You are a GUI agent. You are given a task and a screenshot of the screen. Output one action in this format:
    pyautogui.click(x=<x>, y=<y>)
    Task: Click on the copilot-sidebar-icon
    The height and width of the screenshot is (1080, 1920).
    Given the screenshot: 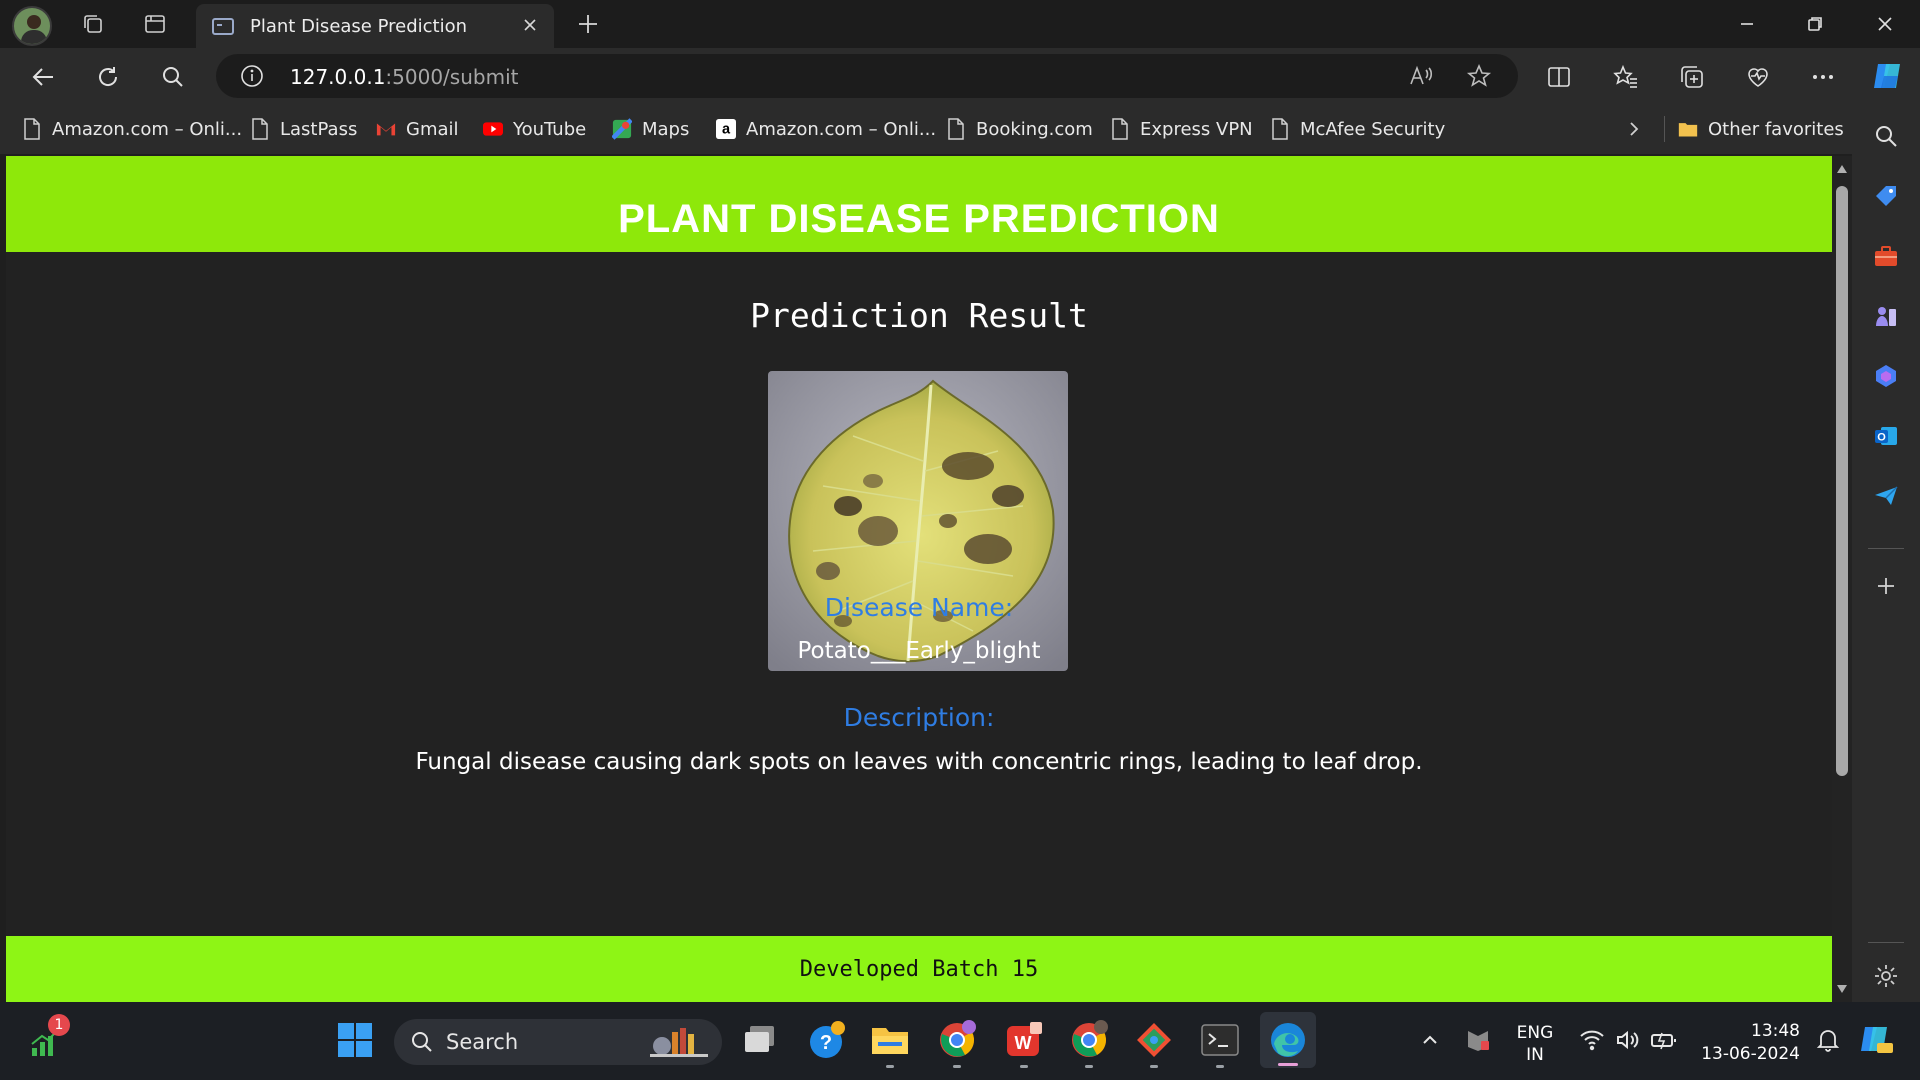 What is the action you would take?
    pyautogui.click(x=1886, y=376)
    